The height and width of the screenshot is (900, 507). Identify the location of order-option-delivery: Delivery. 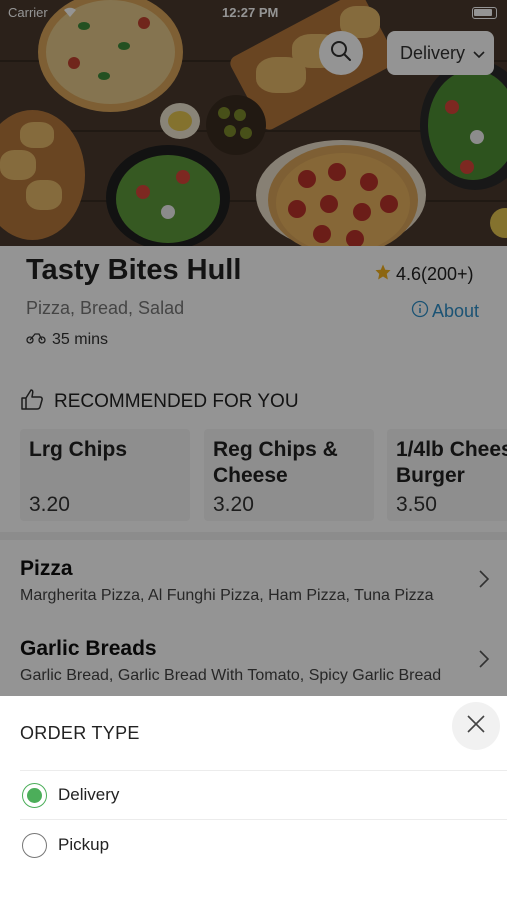
(70, 795).